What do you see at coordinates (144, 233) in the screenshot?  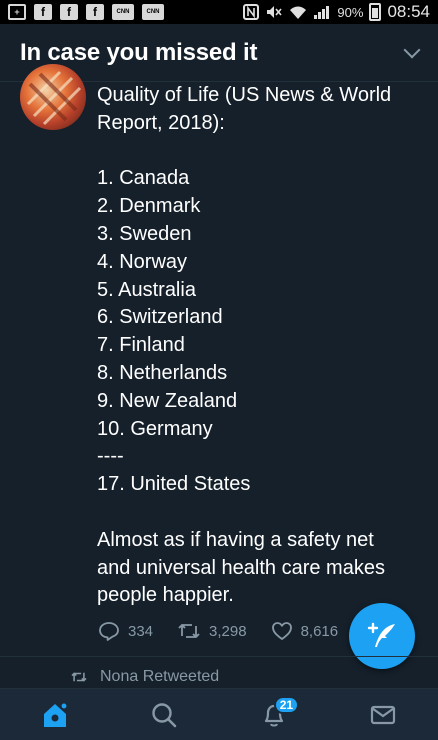 I see `tweet-line: 3. Sweden` at bounding box center [144, 233].